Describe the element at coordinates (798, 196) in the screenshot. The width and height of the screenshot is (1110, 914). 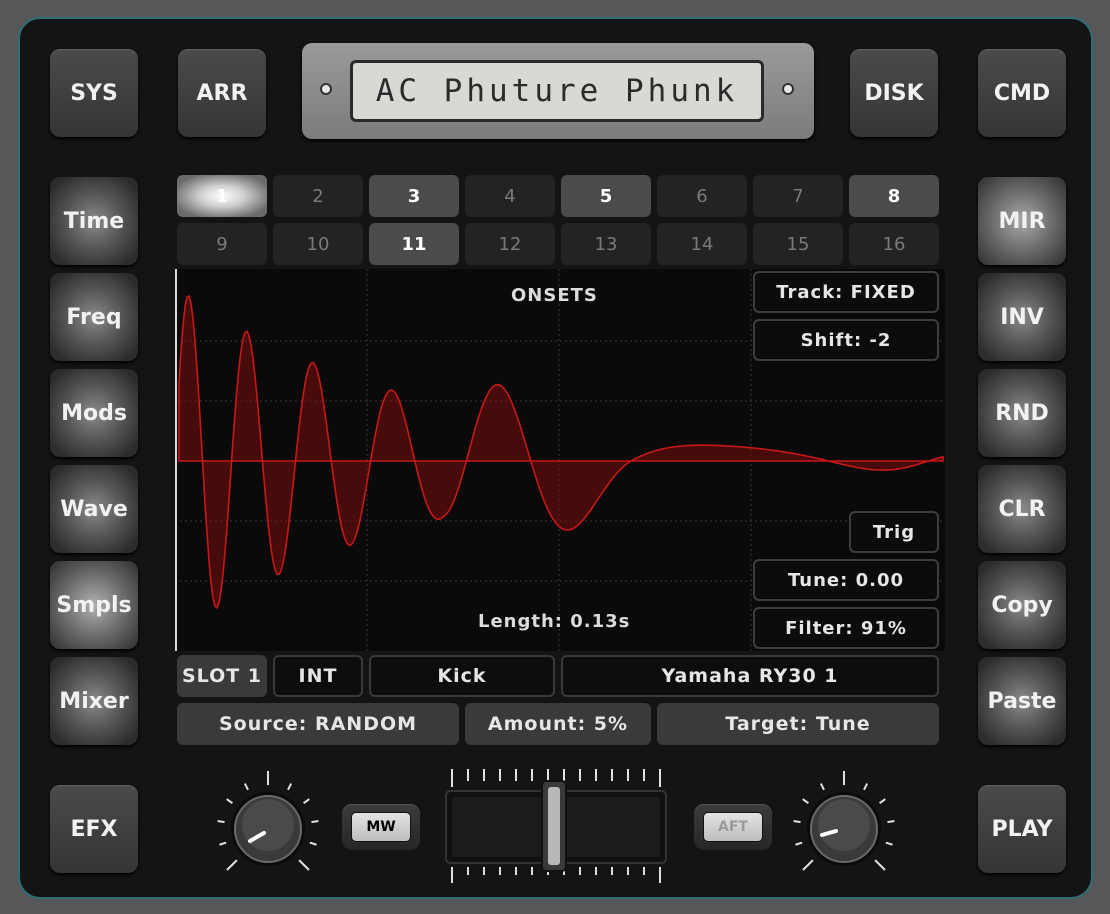
I see `step-button-7: 7` at that location.